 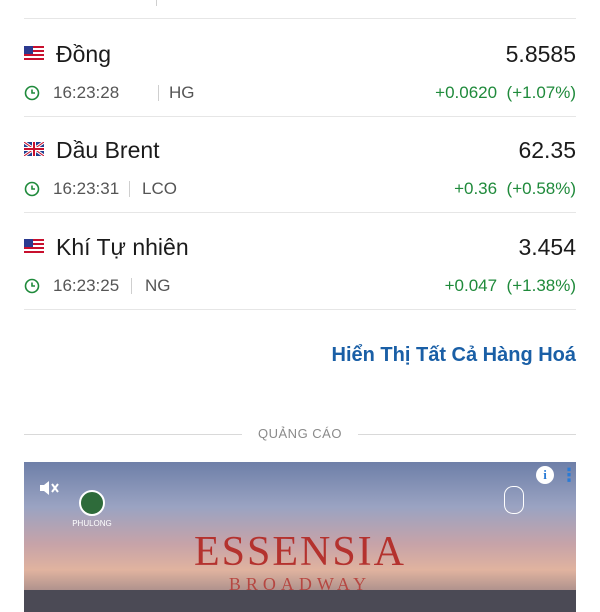 What do you see at coordinates (159, 188) in the screenshot?
I see `commodity-symbol: LCO` at bounding box center [159, 188].